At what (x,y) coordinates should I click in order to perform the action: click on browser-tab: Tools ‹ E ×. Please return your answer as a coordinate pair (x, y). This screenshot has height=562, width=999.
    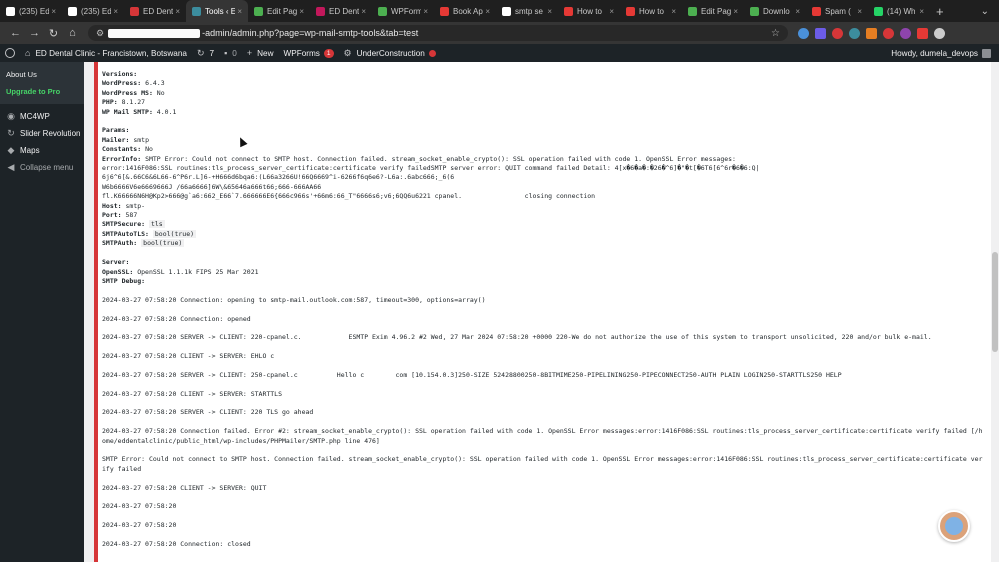
    Looking at the image, I should click on (217, 11).